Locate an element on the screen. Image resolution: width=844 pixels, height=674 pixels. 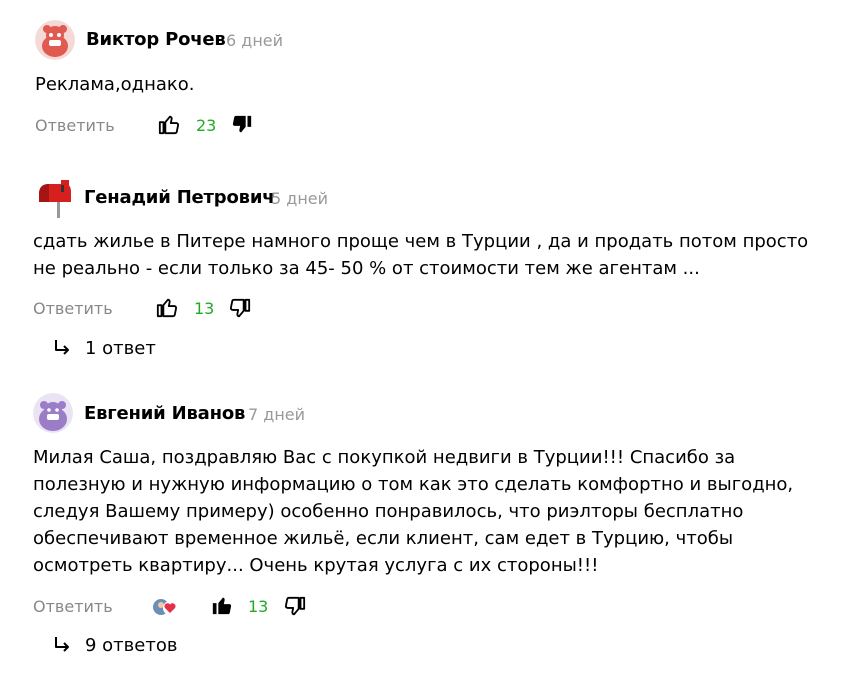
comment-date: 5 дней is located at coordinates (300, 198).